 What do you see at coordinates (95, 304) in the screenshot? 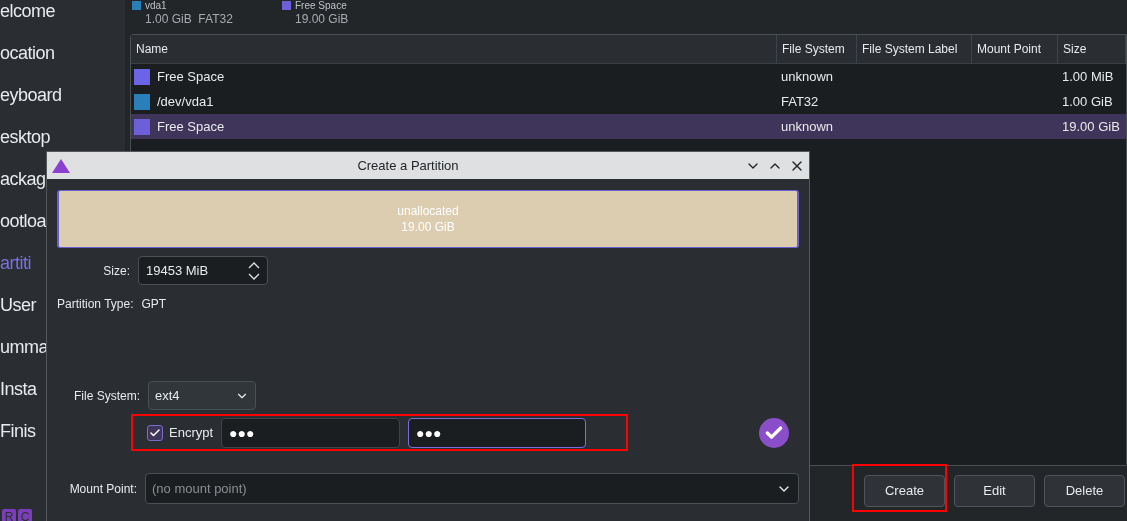
I see `field-label: Partition Type:` at bounding box center [95, 304].